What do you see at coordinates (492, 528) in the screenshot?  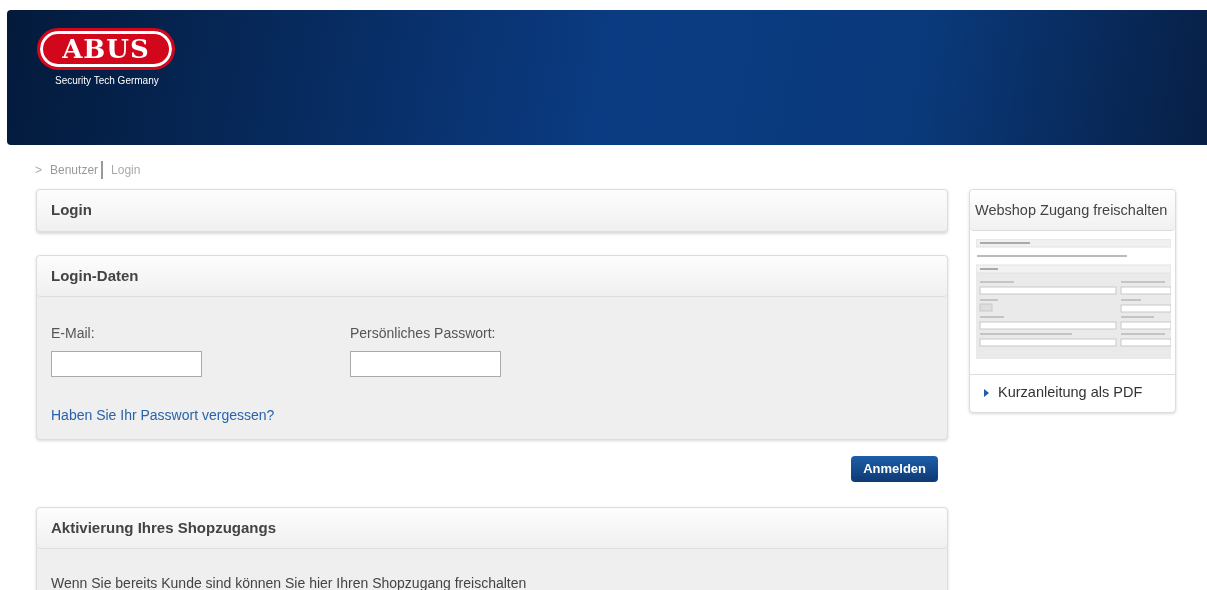 I see `panel-title: Aktivierung Ihres Shopzugangs` at bounding box center [492, 528].